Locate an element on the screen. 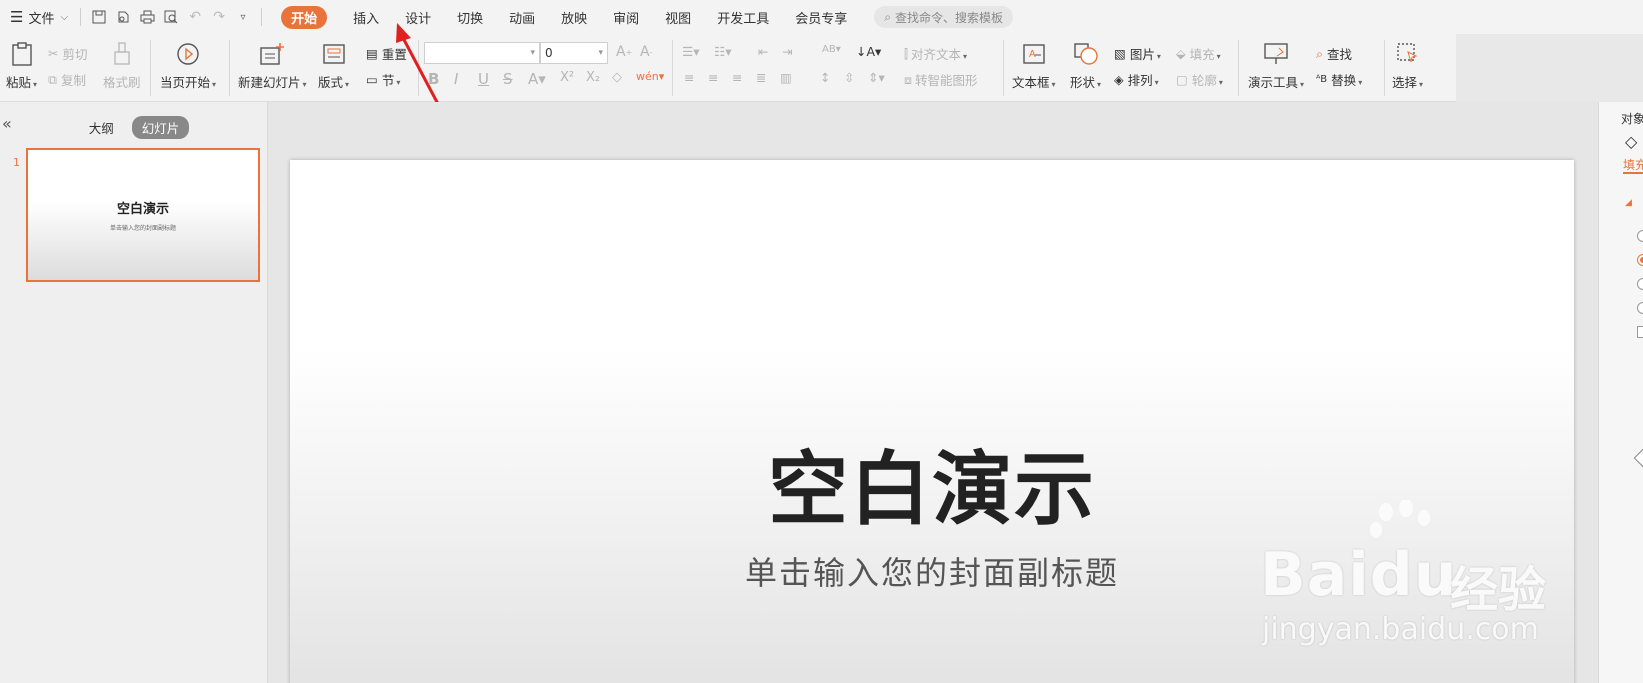 This screenshot has width=1643, height=683. fill-button: ⬙ 填充 is located at coordinates (1198, 53).